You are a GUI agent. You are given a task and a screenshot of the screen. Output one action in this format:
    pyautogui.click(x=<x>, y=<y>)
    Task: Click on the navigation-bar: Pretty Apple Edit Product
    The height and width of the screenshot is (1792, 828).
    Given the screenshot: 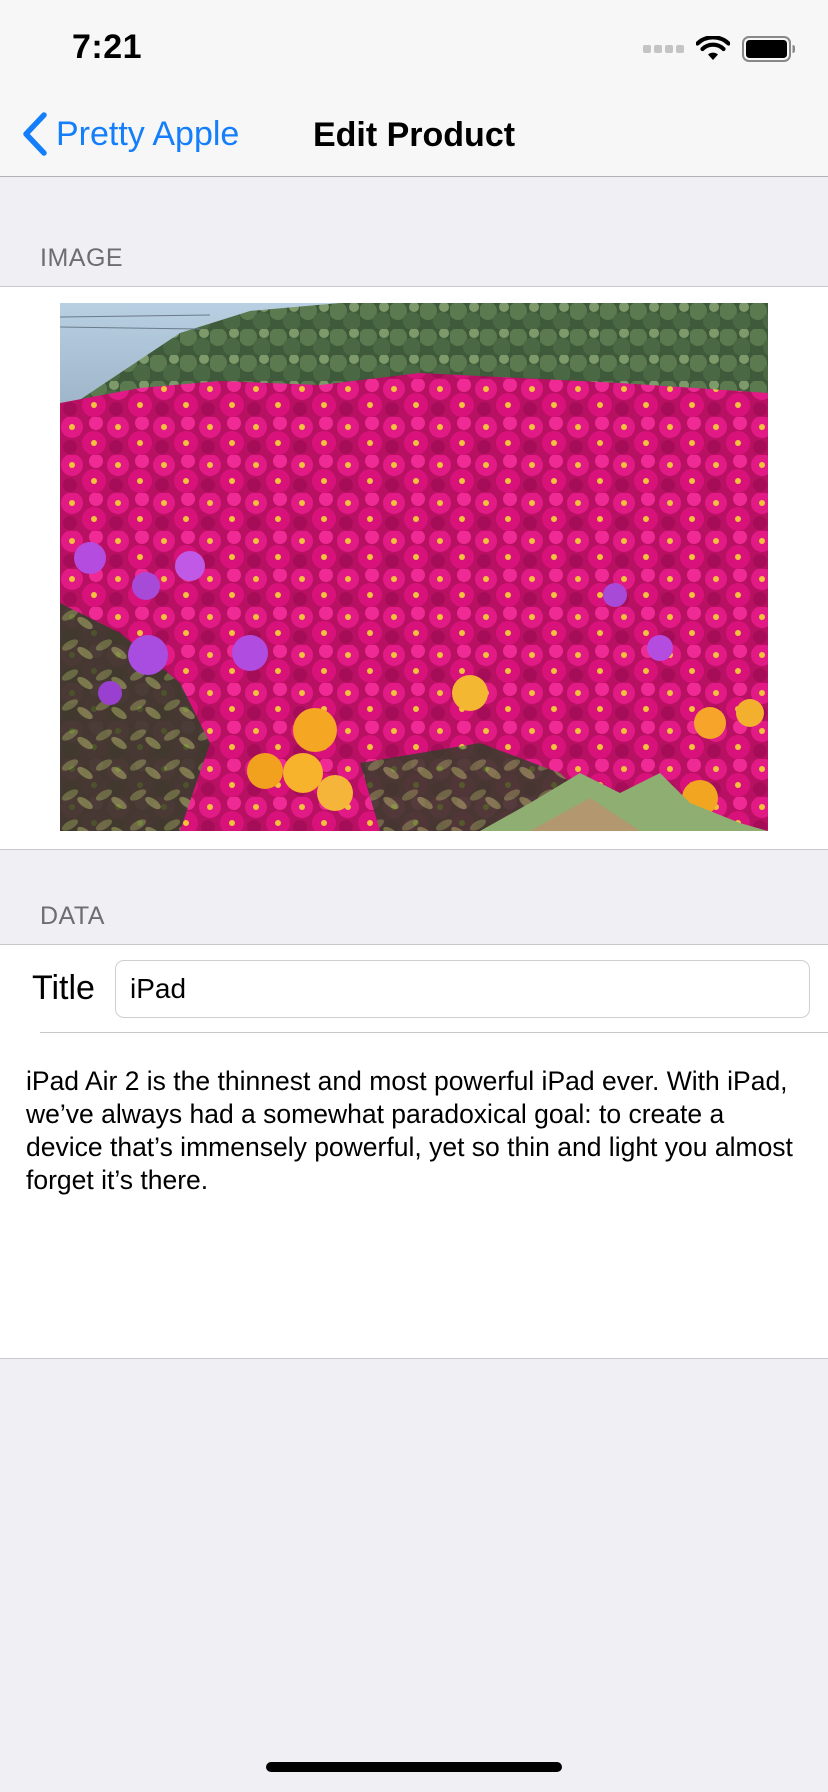 What is the action you would take?
    pyautogui.click(x=414, y=135)
    